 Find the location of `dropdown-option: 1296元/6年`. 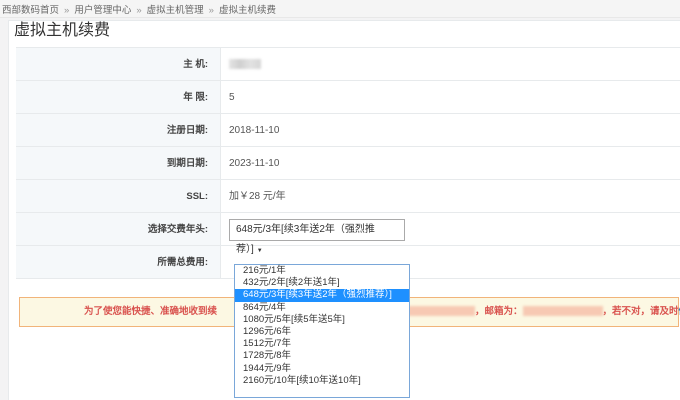

dropdown-option: 1296元/6年 is located at coordinates (322, 332).